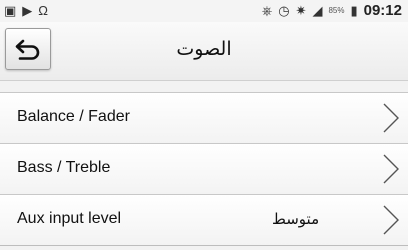 This screenshot has height=250, width=408. Describe the element at coordinates (69, 218) in the screenshot. I see `menu-item-label: Aux input level` at that location.